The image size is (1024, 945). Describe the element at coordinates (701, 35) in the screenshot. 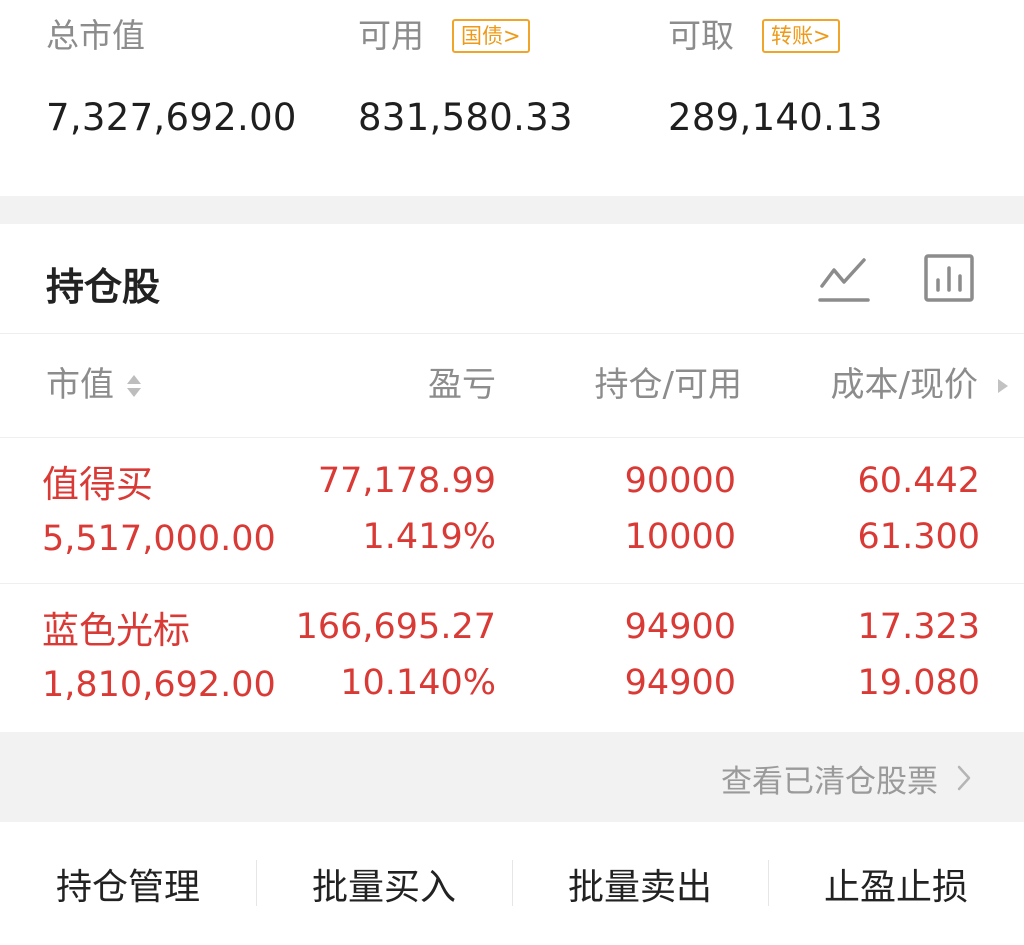

I see `withdrawable-label: 可取` at that location.